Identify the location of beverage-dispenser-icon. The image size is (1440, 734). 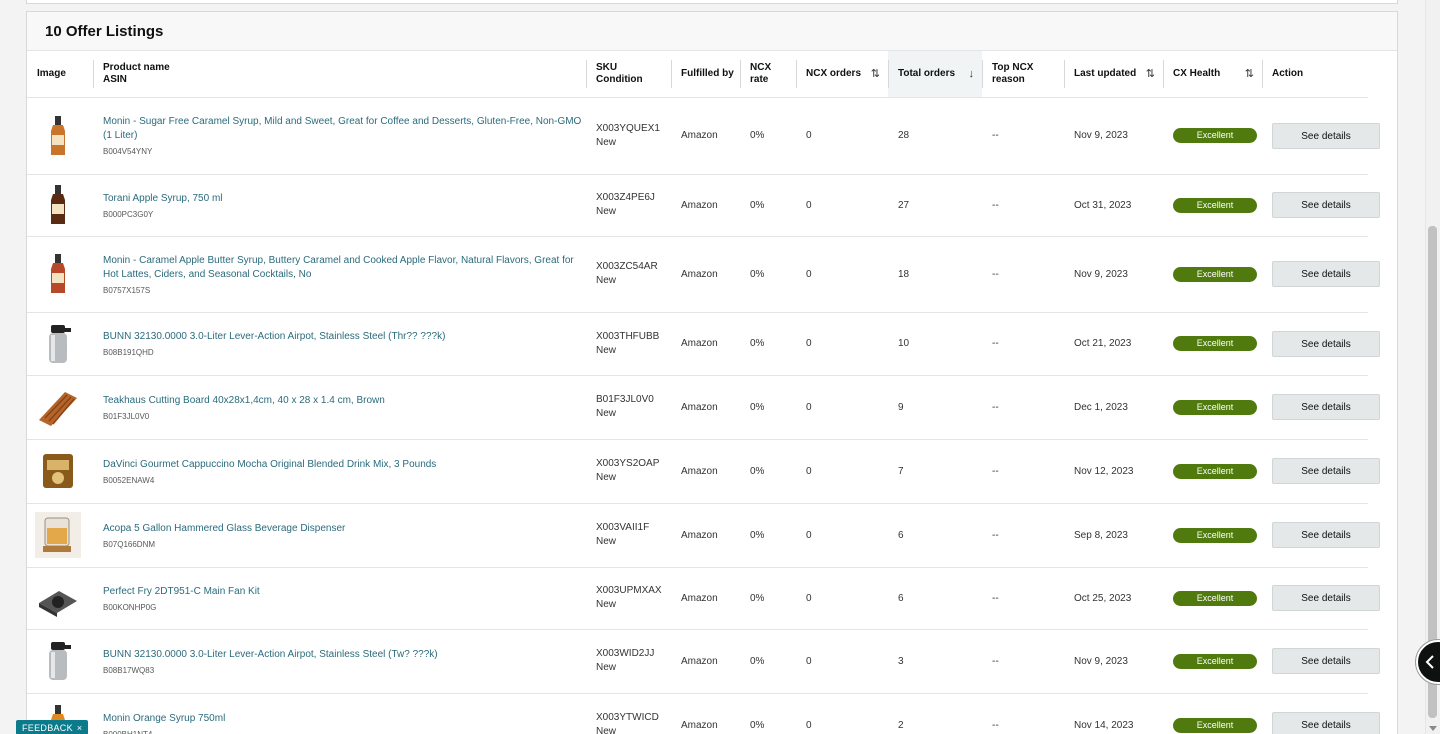
(62, 535).